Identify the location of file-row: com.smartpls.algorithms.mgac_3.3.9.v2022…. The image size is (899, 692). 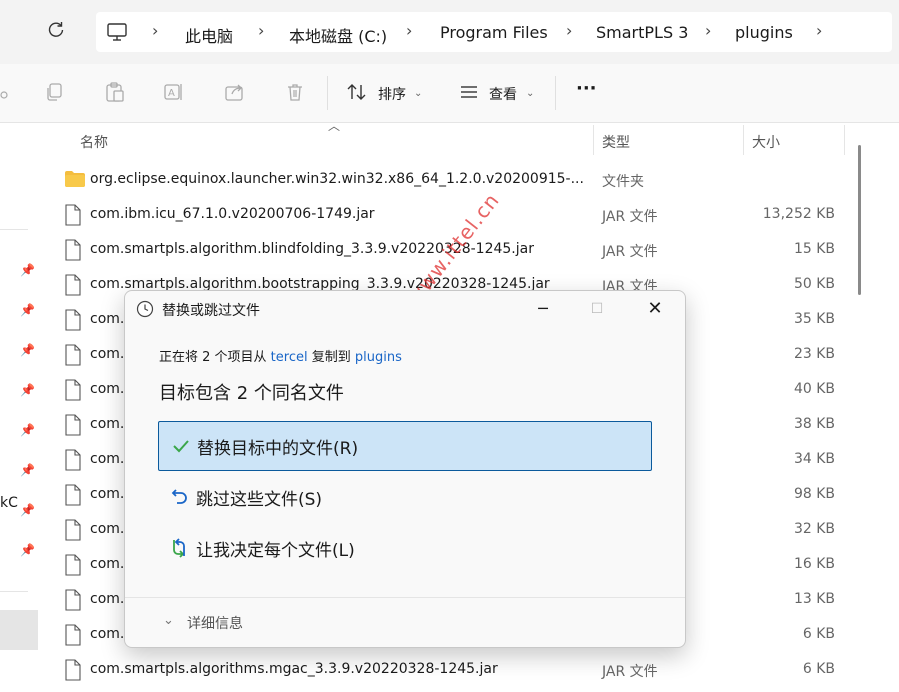
(455, 669).